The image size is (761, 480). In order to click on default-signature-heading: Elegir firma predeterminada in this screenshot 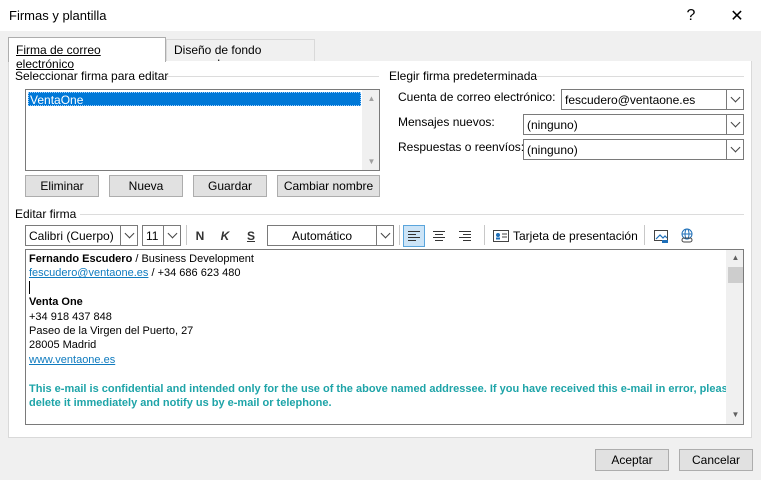, I will do `click(463, 76)`.